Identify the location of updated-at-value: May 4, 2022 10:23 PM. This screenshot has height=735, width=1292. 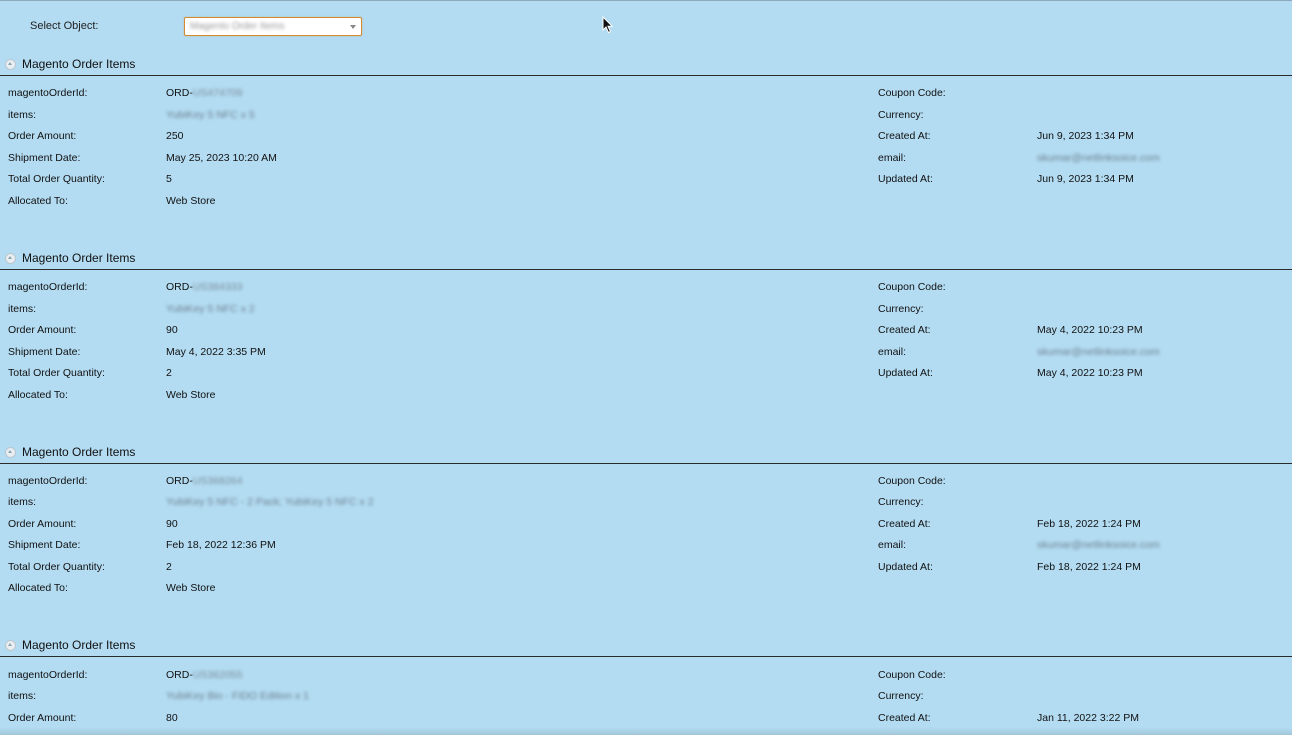
(1090, 373).